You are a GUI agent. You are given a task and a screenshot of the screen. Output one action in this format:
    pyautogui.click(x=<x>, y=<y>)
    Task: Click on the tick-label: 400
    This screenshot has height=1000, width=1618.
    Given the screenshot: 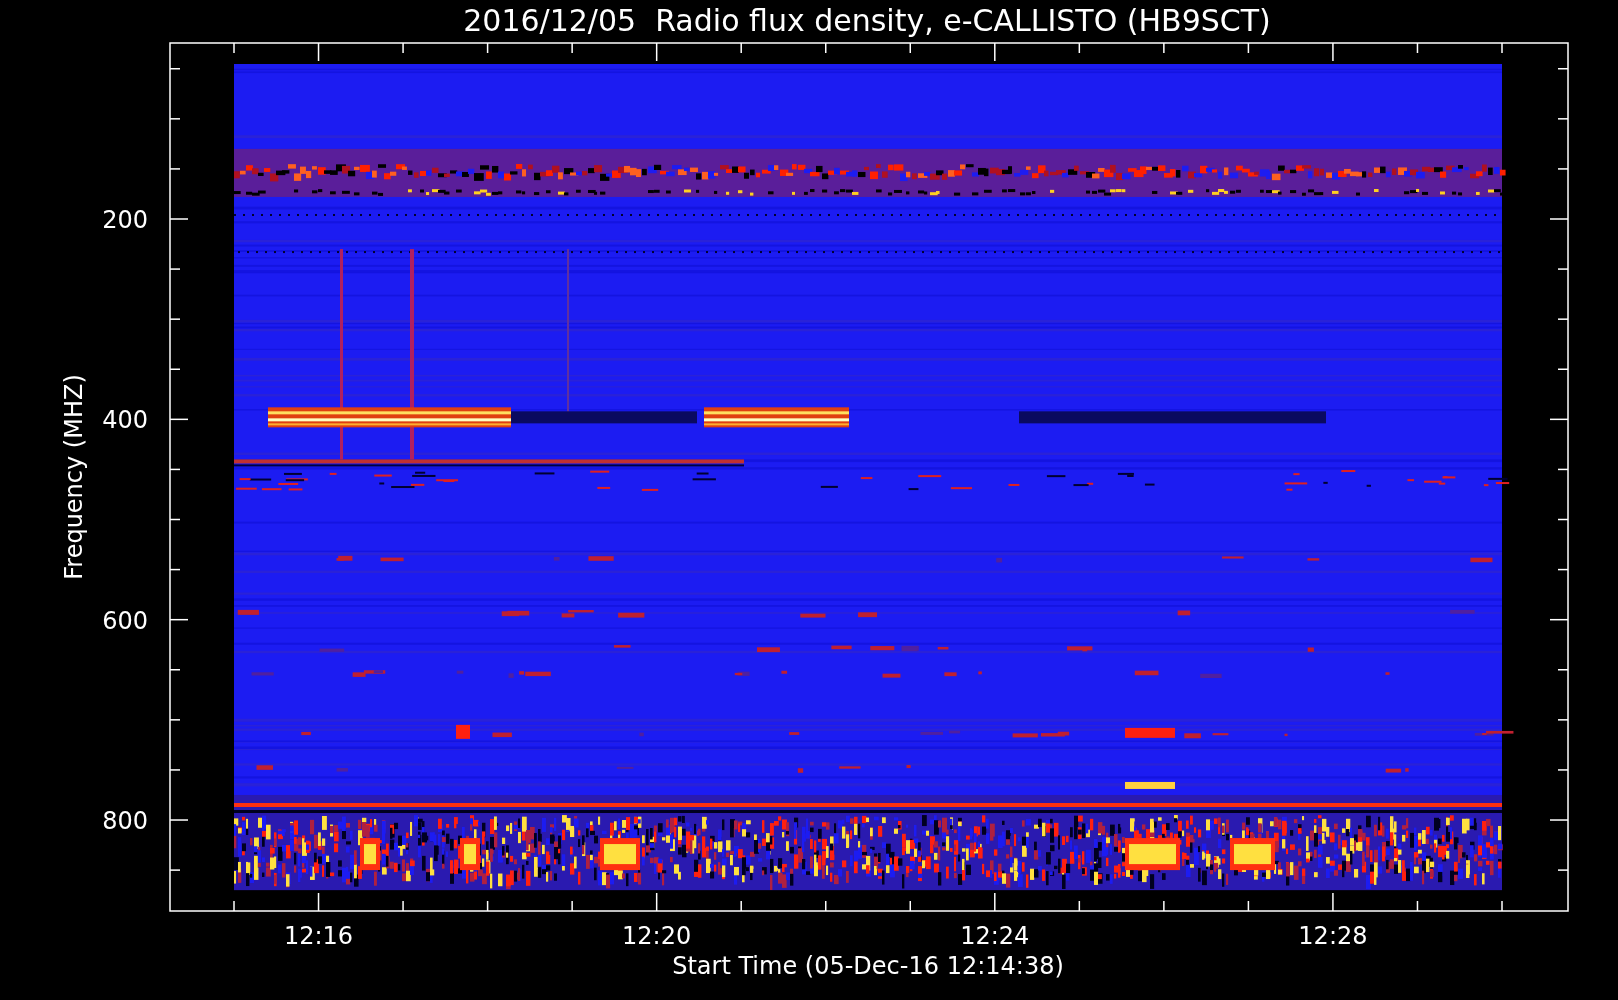 What is the action you would take?
    pyautogui.click(x=125, y=420)
    